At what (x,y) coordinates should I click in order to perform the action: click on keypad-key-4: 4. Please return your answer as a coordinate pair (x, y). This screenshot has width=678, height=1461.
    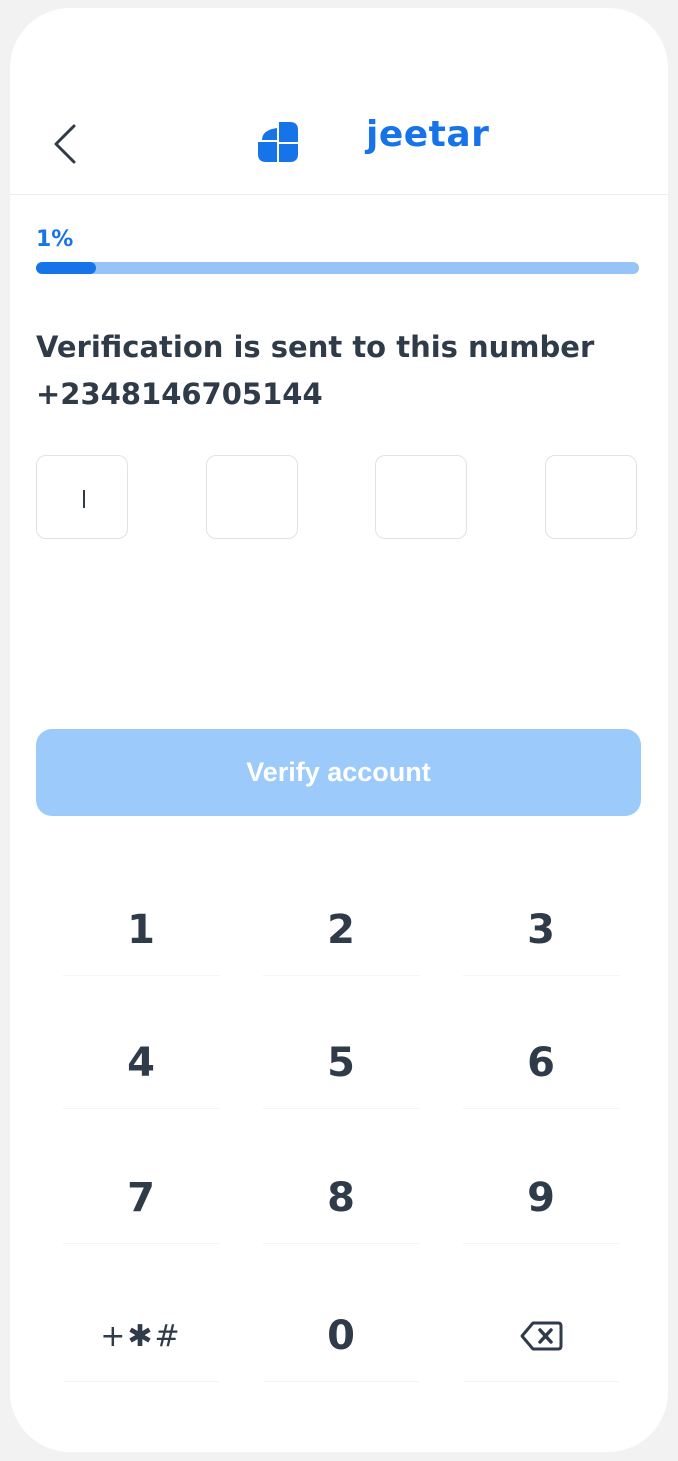
    Looking at the image, I should click on (141, 1063).